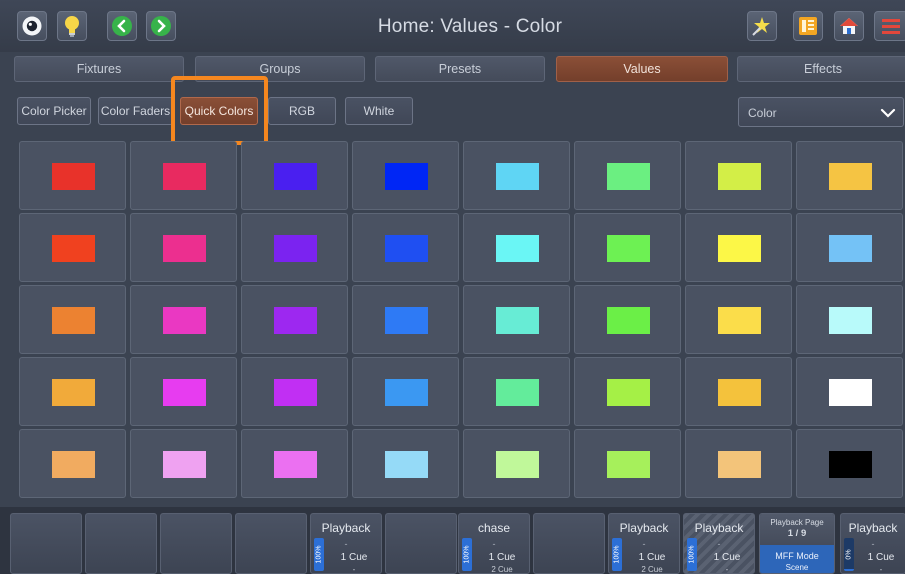 The height and width of the screenshot is (574, 905). I want to click on eye-icon, so click(32, 26).